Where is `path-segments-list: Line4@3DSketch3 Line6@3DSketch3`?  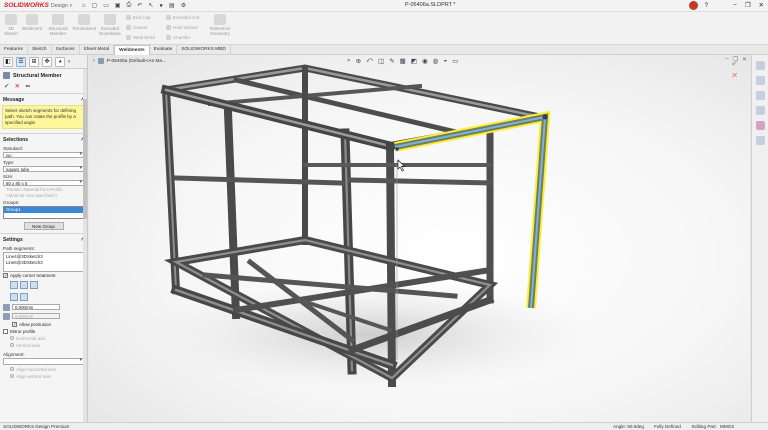 path-segments-list: Line4@3DSketch3 Line6@3DSketch3 is located at coordinates (43, 261).